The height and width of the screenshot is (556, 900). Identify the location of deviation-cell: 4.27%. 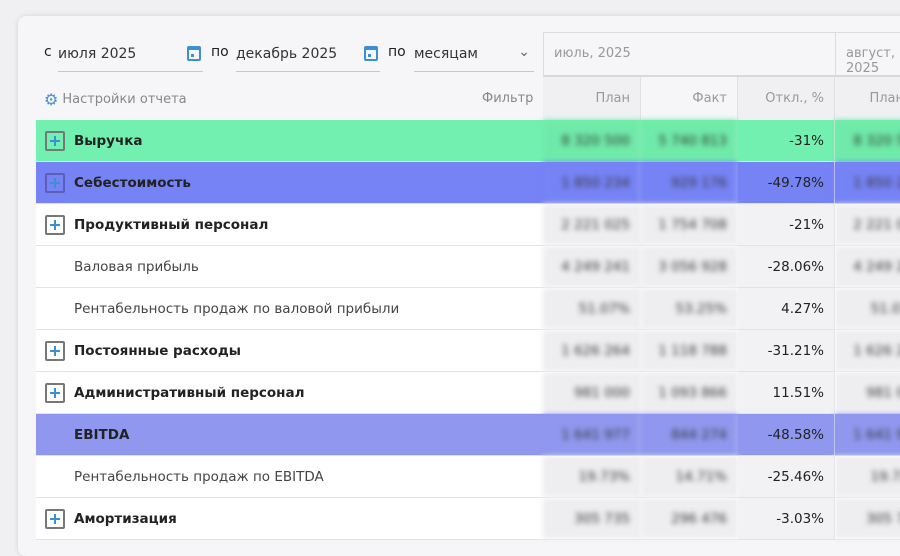
(786, 308).